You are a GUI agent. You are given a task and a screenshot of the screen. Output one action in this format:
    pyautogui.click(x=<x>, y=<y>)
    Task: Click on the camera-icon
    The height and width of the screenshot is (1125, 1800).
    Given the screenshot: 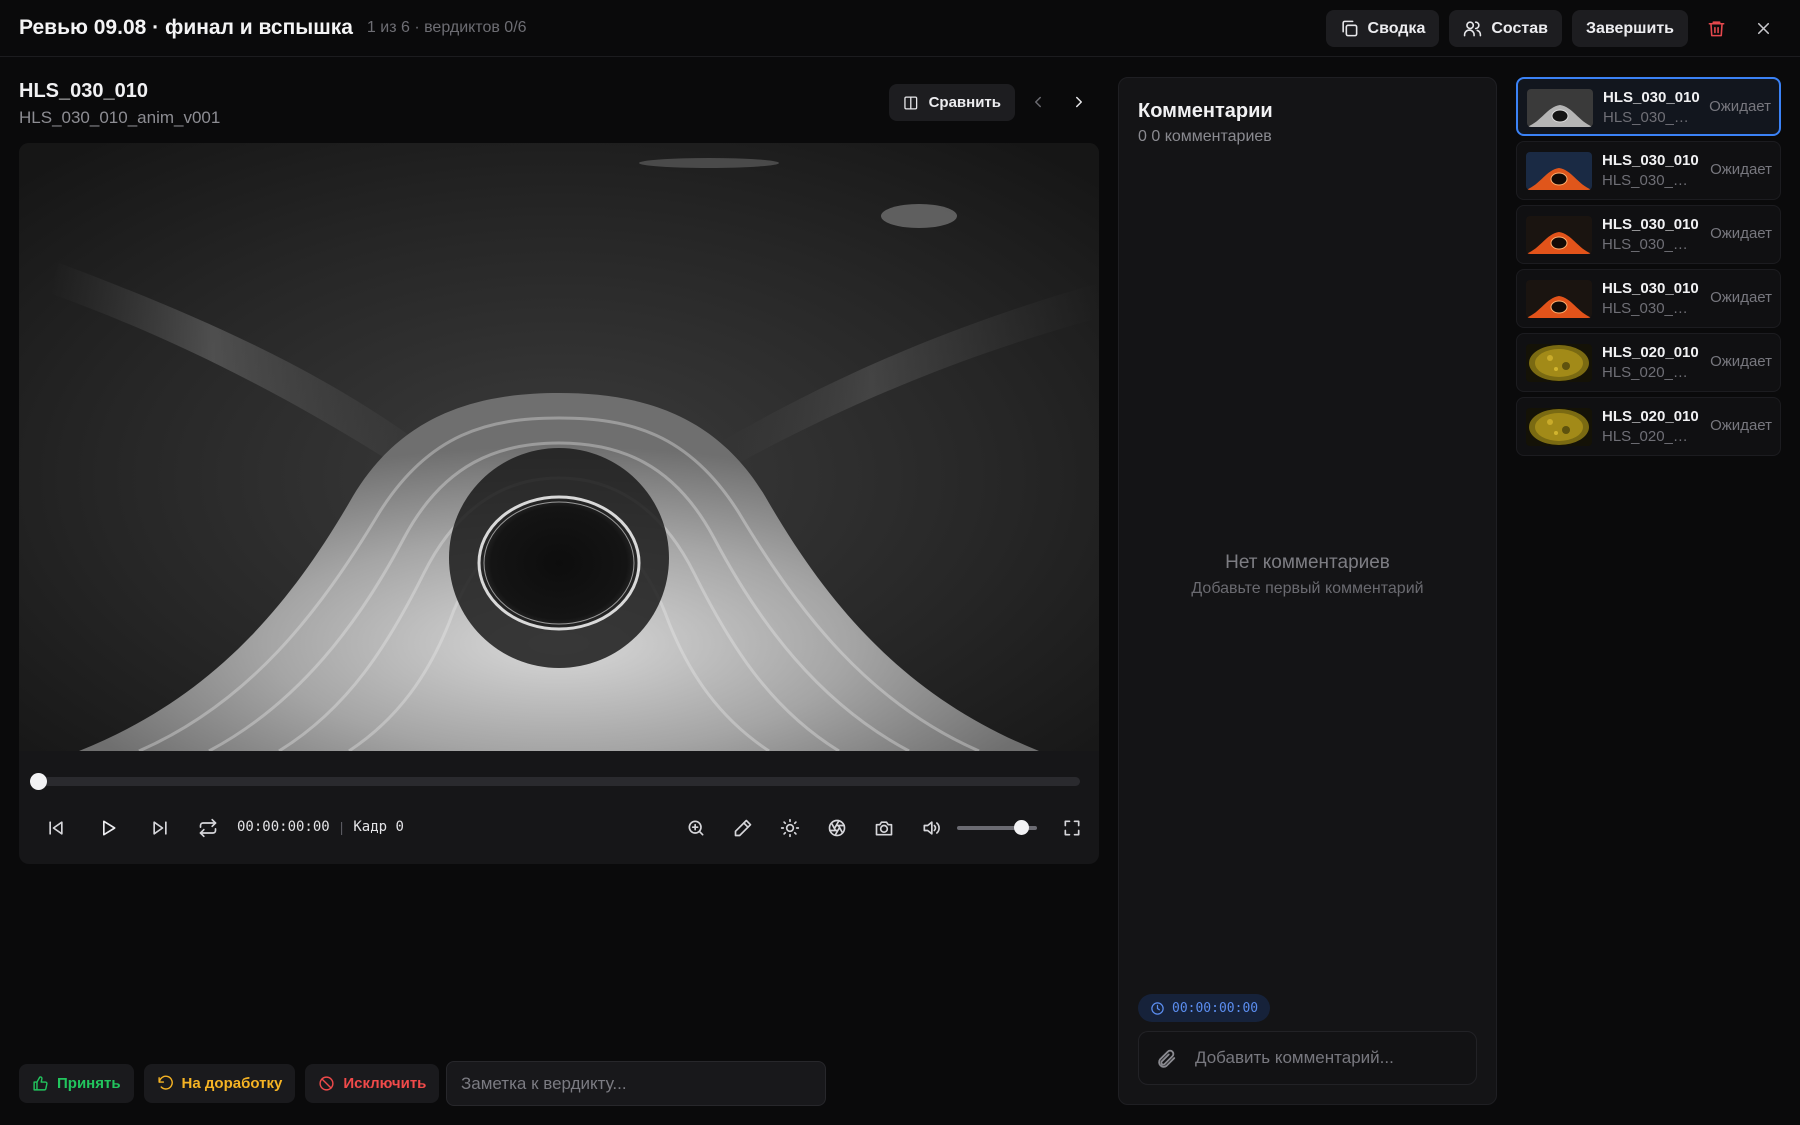 What is the action you would take?
    pyautogui.click(x=884, y=828)
    